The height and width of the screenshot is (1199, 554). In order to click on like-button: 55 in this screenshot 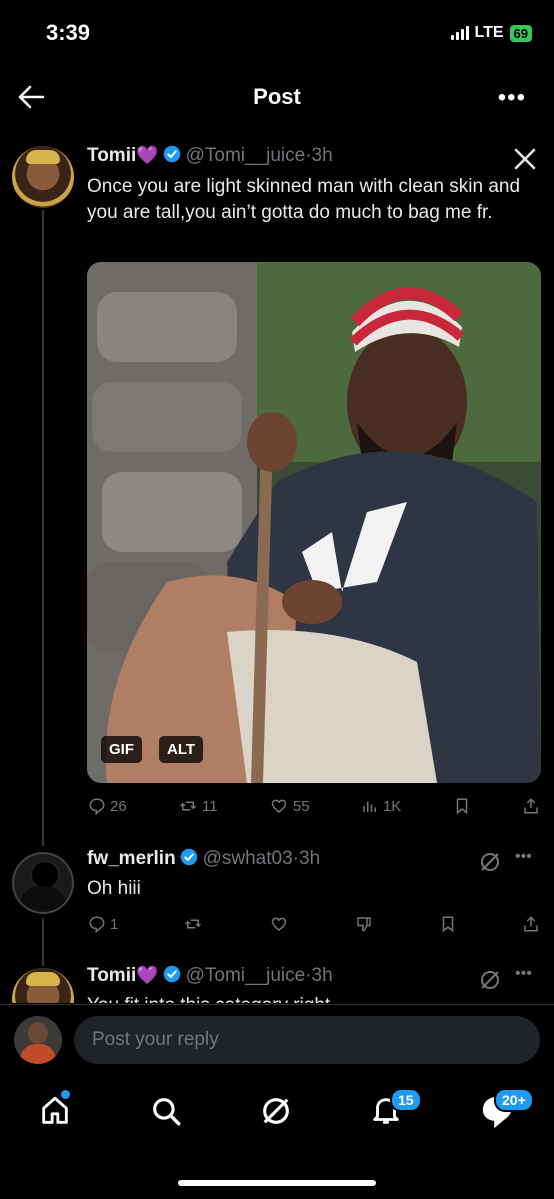, I will do `click(289, 806)`.